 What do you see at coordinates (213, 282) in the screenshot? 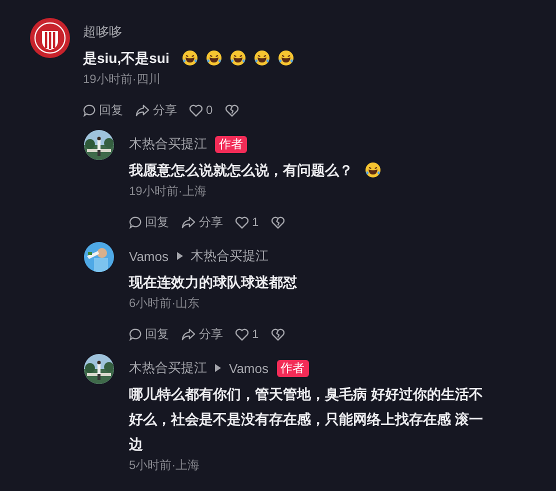
I see `comment-text: 现在连效力的球队球迷都怼` at bounding box center [213, 282].